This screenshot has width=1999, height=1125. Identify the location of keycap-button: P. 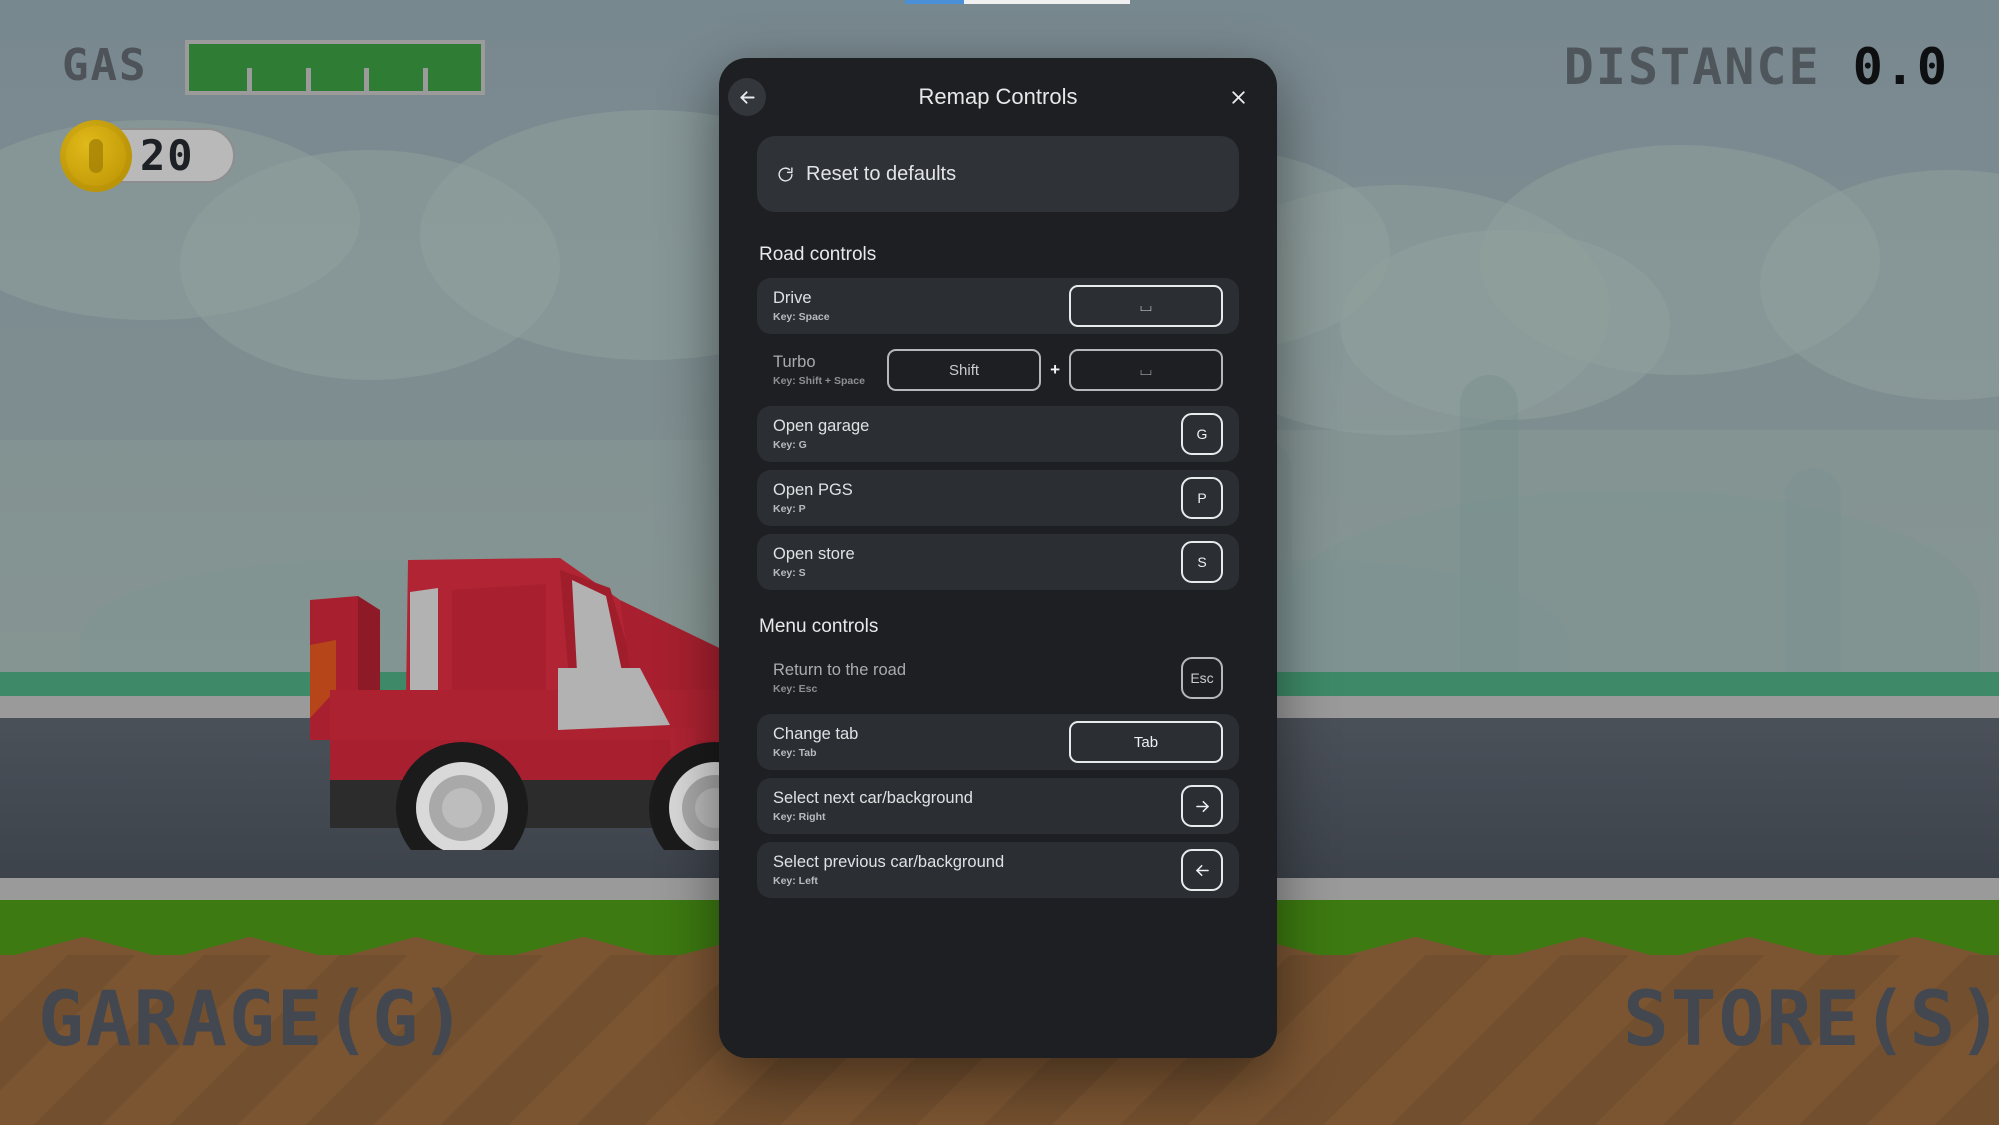
(1202, 498).